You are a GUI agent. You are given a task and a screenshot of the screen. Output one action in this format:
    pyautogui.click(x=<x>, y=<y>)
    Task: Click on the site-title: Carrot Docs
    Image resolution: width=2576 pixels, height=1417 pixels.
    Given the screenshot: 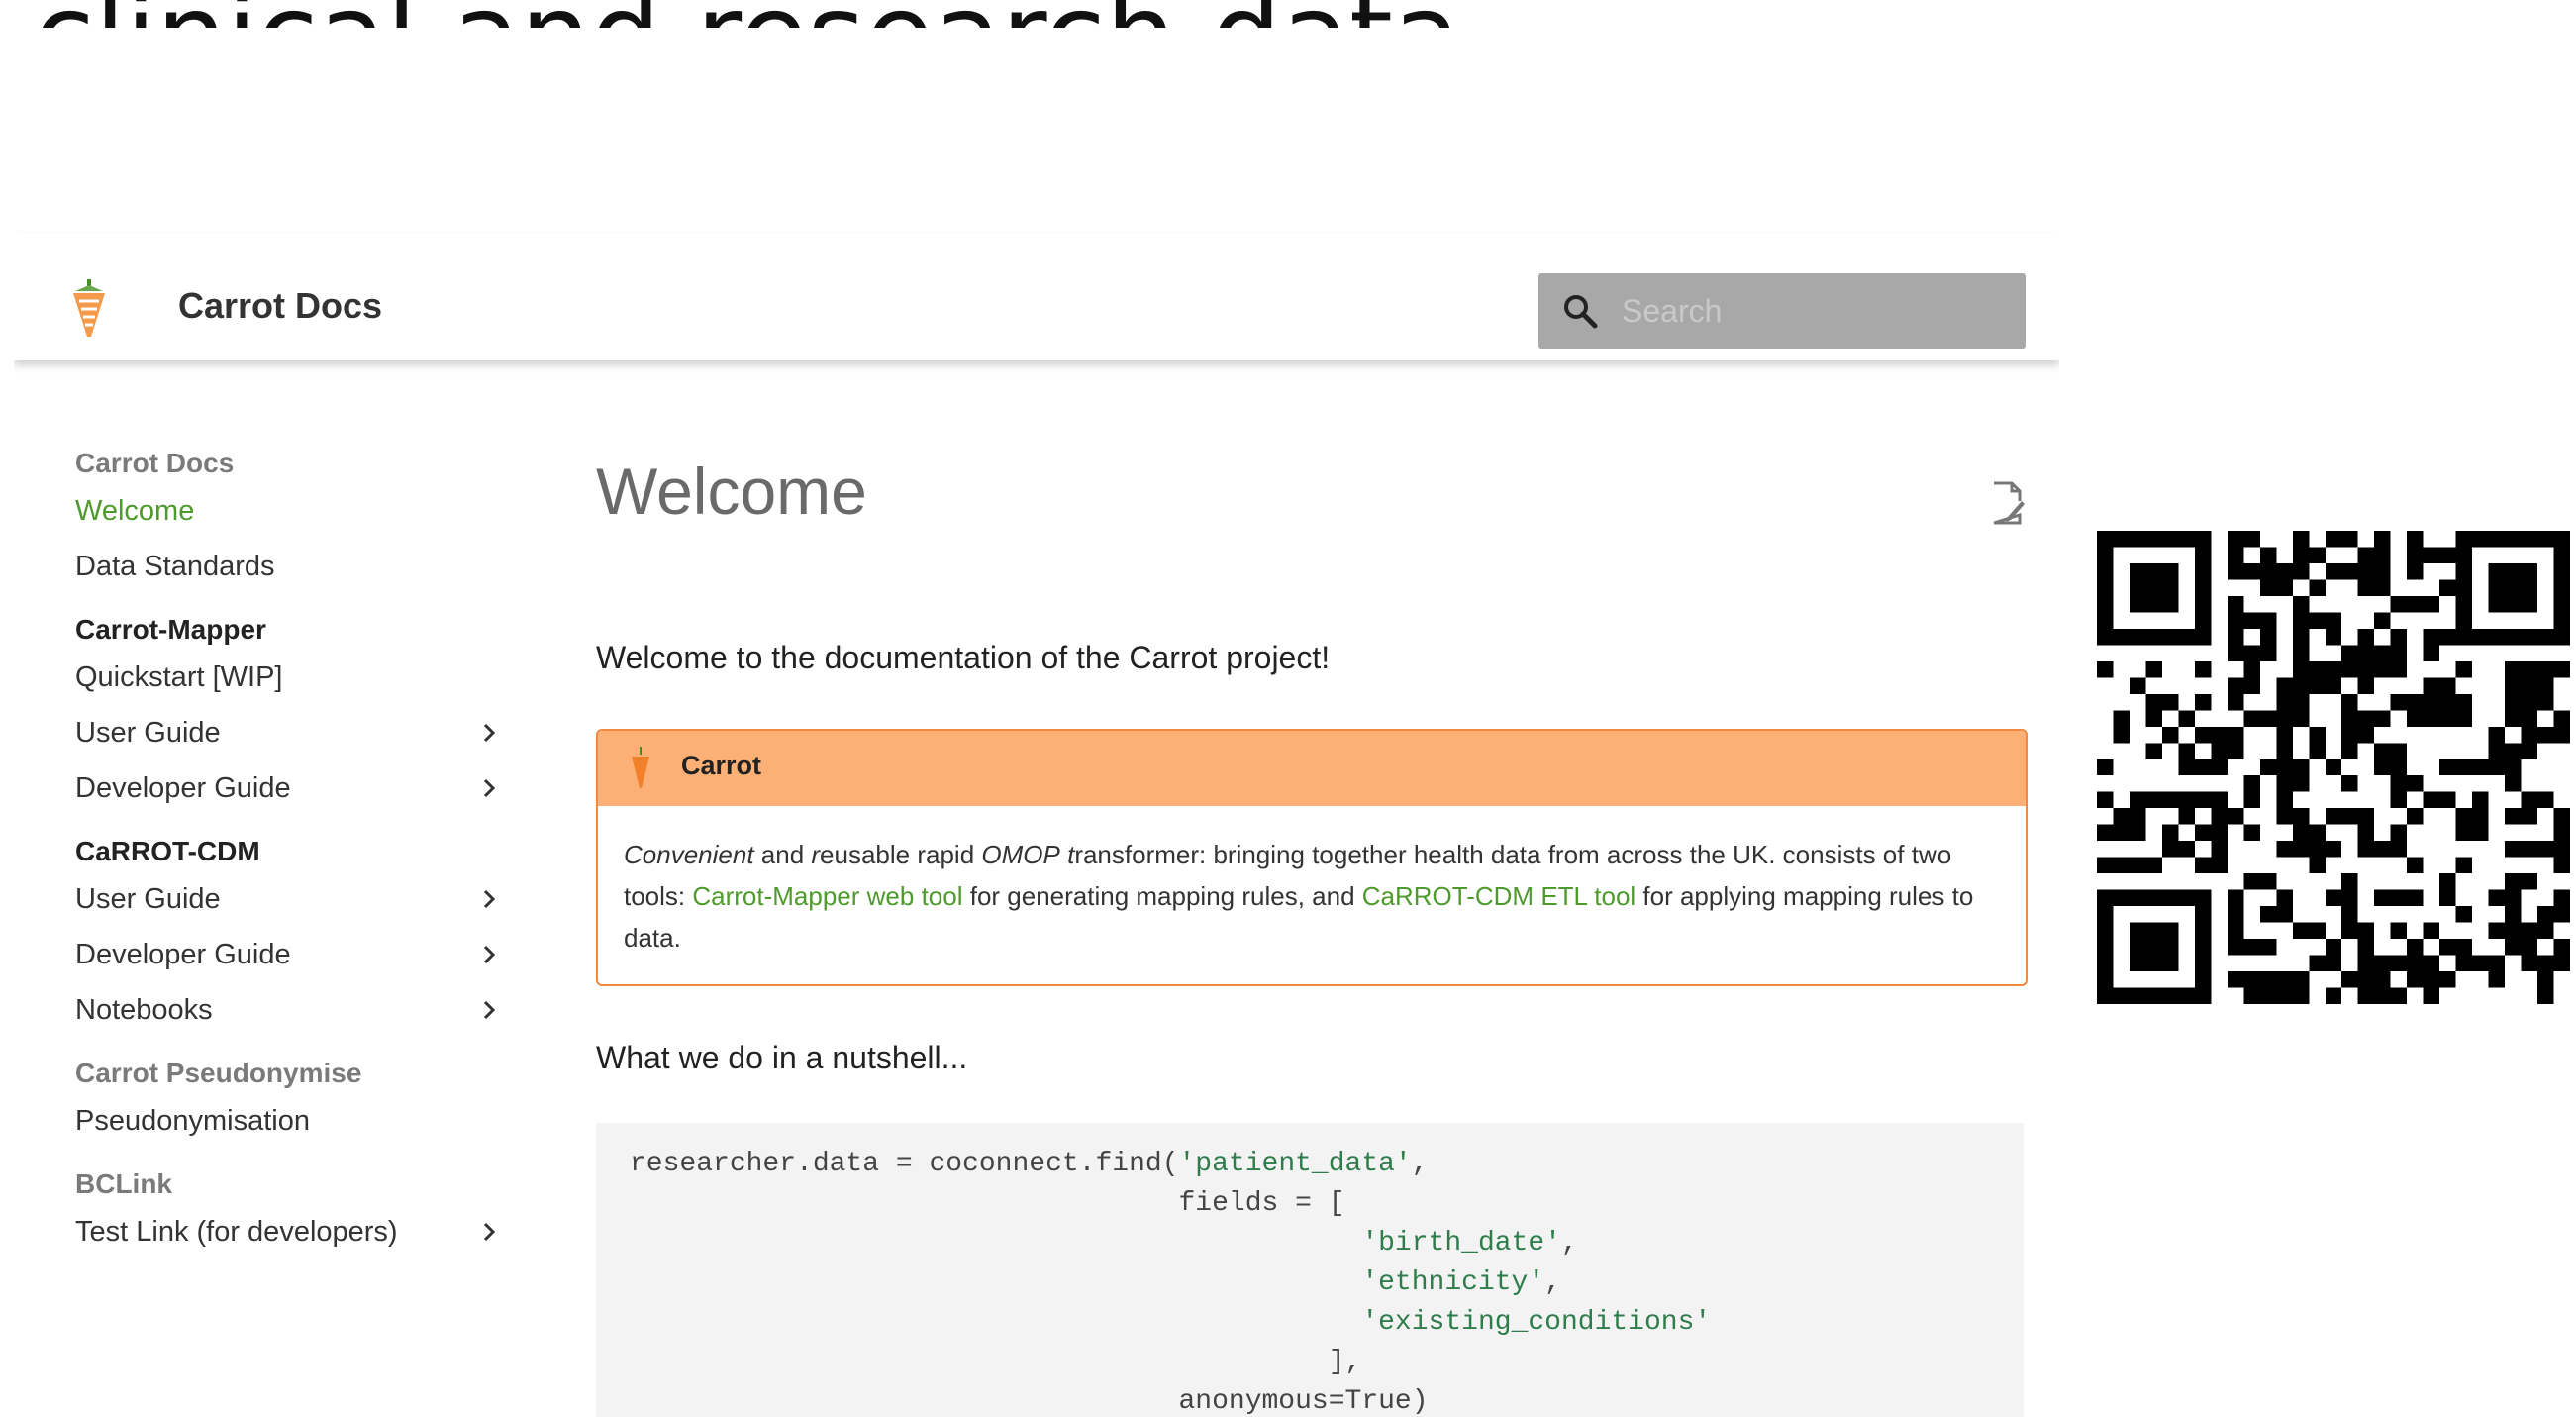 What is the action you would take?
    pyautogui.click(x=280, y=306)
    